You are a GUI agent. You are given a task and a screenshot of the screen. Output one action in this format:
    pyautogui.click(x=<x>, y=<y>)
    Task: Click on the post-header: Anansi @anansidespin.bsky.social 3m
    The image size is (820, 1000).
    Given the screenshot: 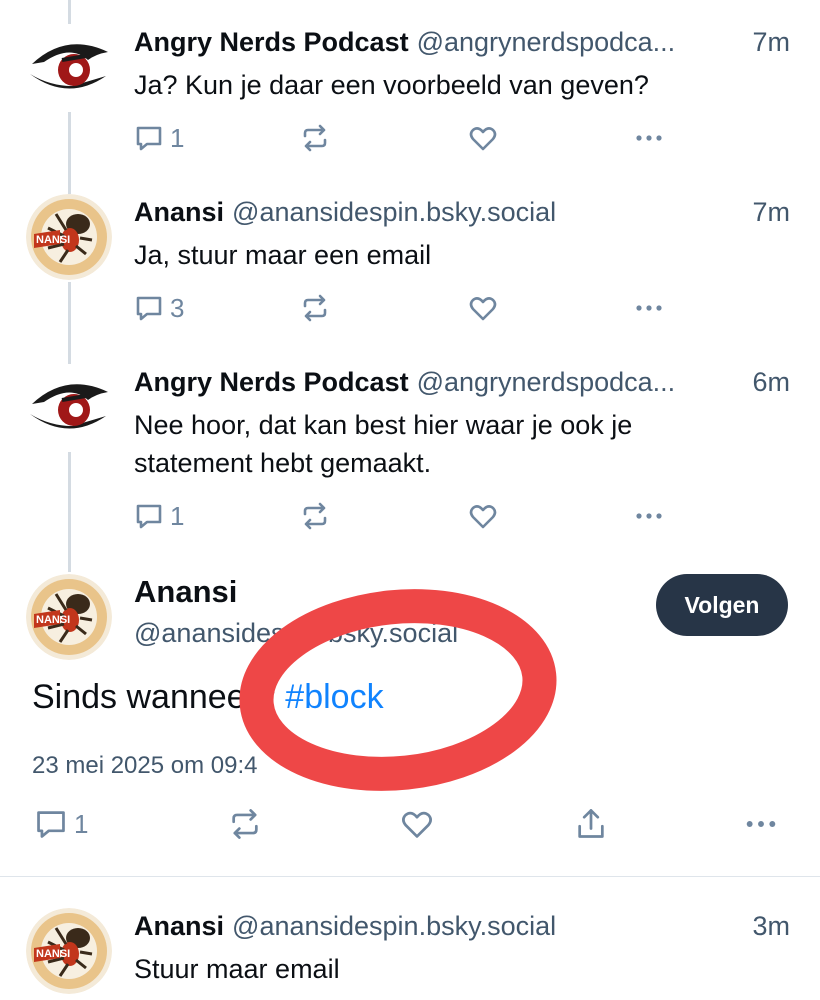 What is the action you would take?
    pyautogui.click(x=462, y=926)
    